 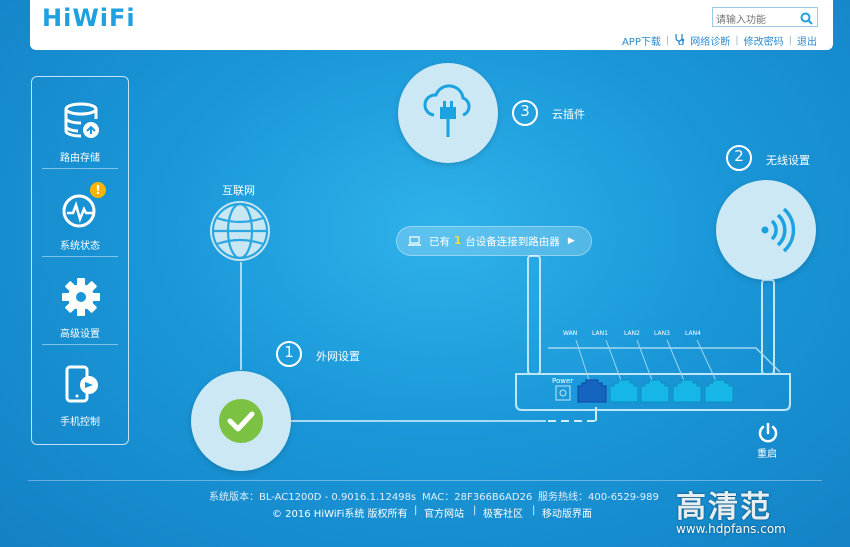 I want to click on footer-divider, so click(x=425, y=480).